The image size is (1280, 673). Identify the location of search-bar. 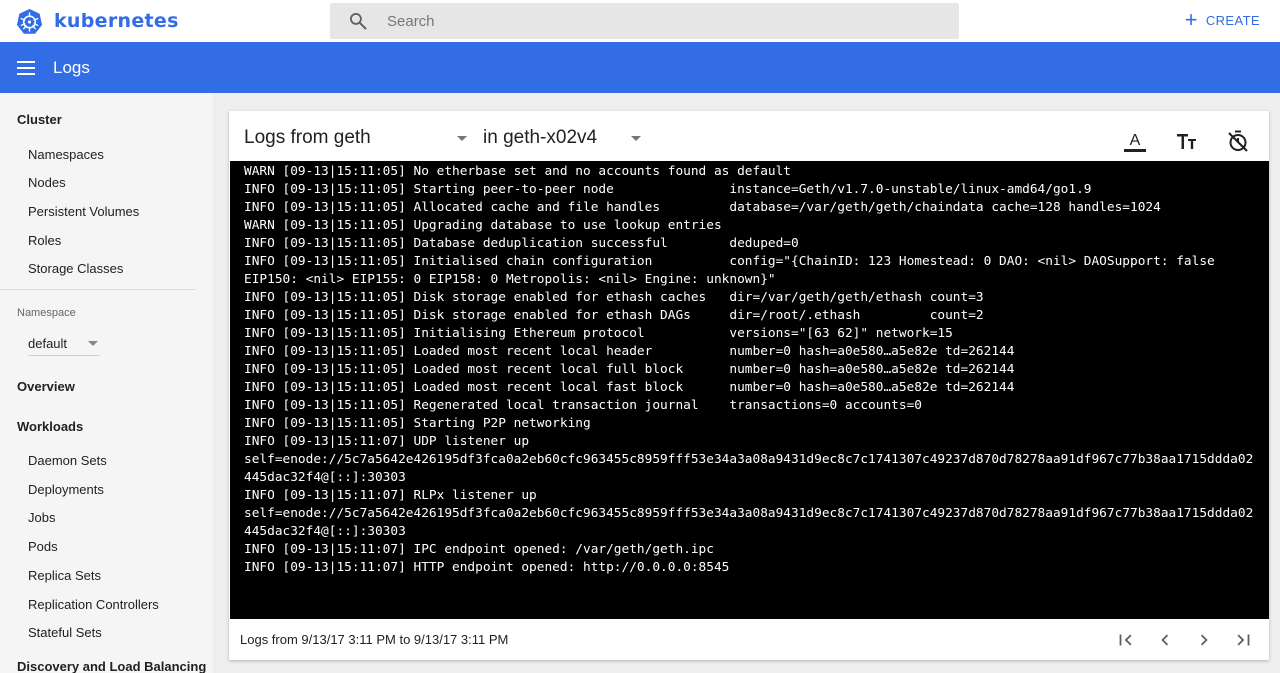
(644, 21).